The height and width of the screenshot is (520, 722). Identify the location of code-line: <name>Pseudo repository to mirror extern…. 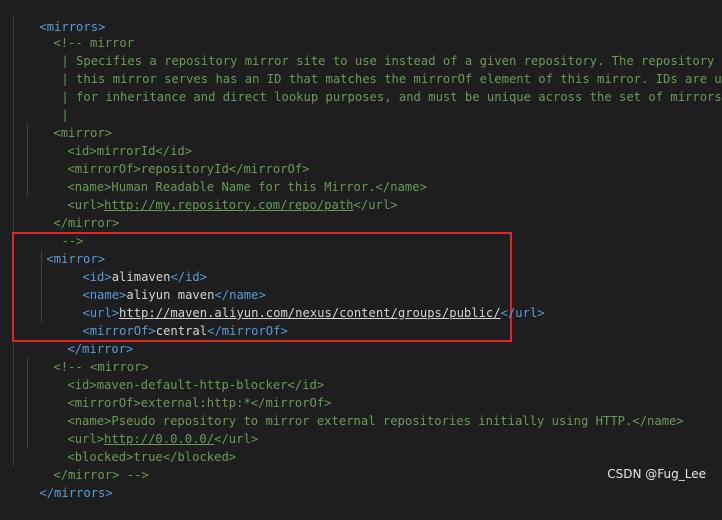
(360, 411).